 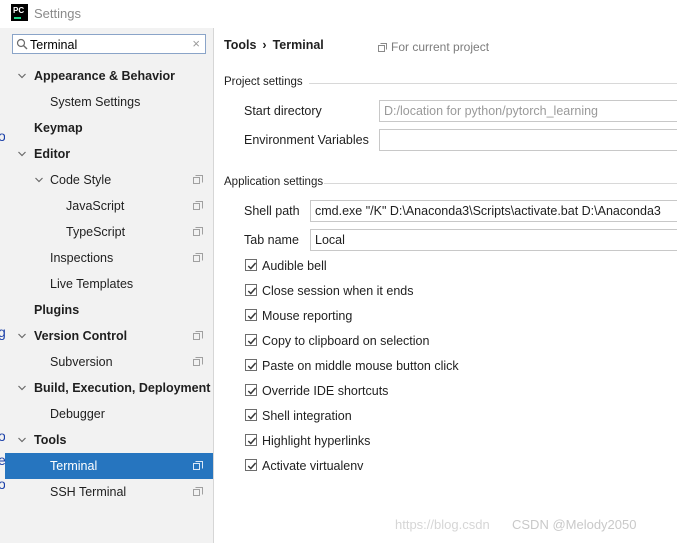 I want to click on search-box: ×, so click(x=109, y=44).